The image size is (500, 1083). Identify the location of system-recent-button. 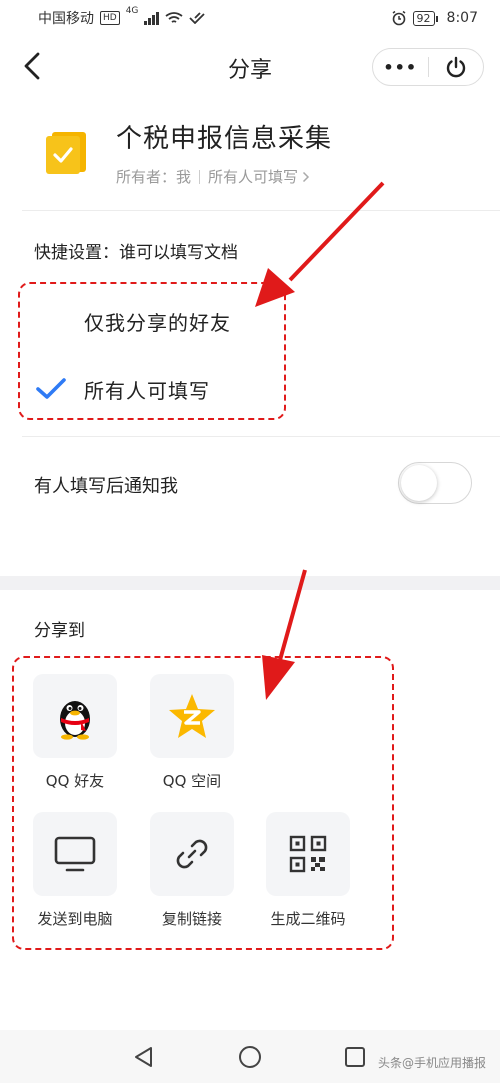
(355, 1057).